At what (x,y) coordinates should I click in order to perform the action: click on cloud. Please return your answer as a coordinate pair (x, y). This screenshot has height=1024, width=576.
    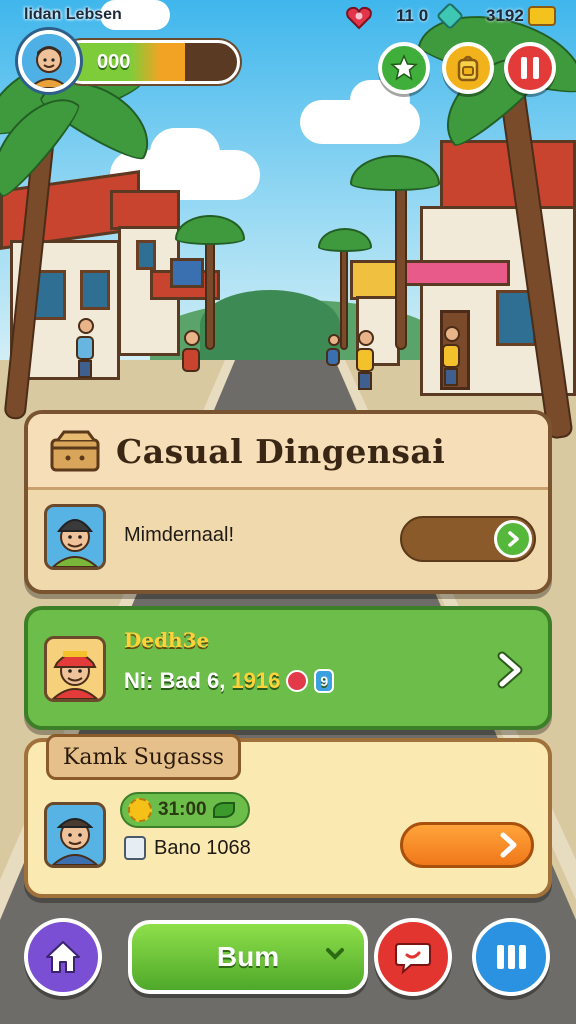
    Looking at the image, I should click on (185, 153).